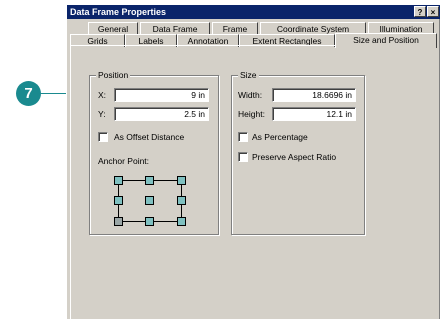 The image size is (440, 320). Describe the element at coordinates (253, 12) in the screenshot. I see `title-bar: Data Frame Properties ? ×` at that location.